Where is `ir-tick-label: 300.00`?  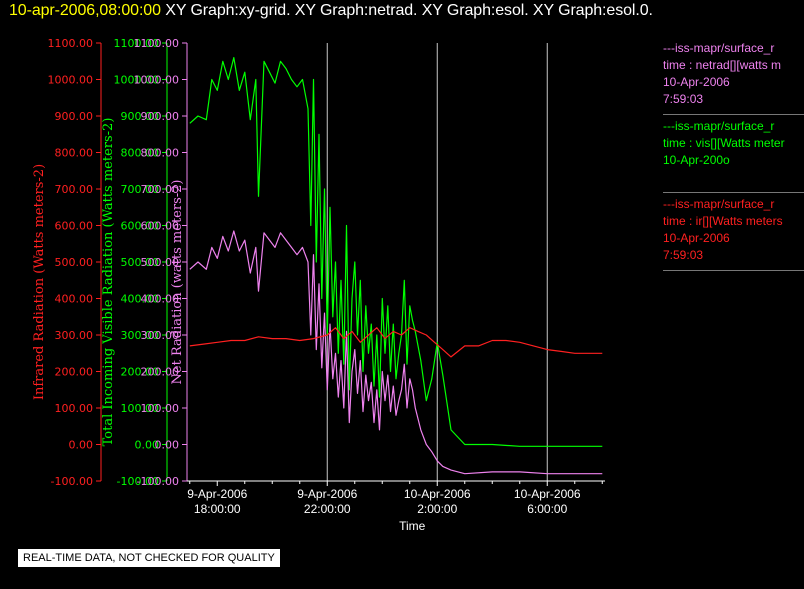 ir-tick-label: 300.00 is located at coordinates (74, 335).